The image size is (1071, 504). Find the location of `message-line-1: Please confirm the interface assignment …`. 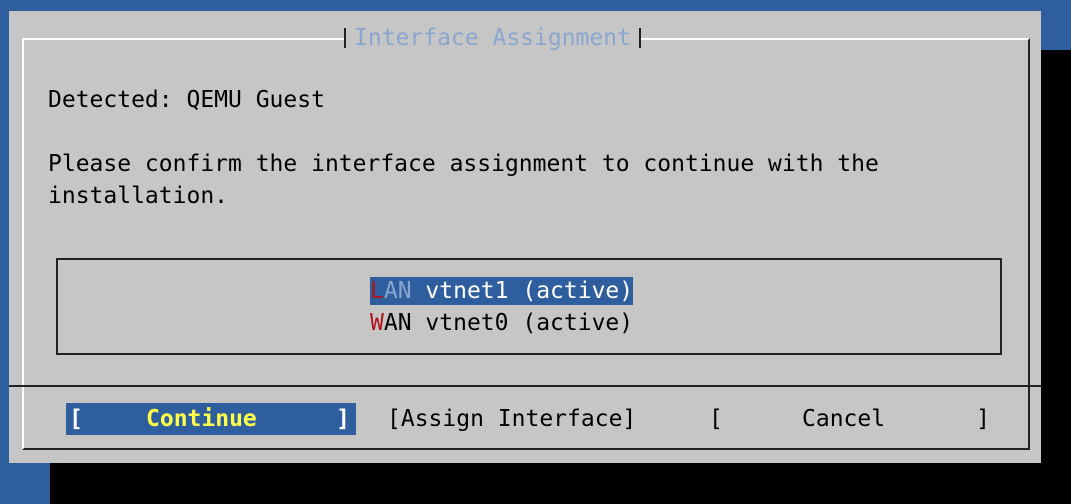

message-line-1: Please confirm the interface assignment … is located at coordinates (463, 164).